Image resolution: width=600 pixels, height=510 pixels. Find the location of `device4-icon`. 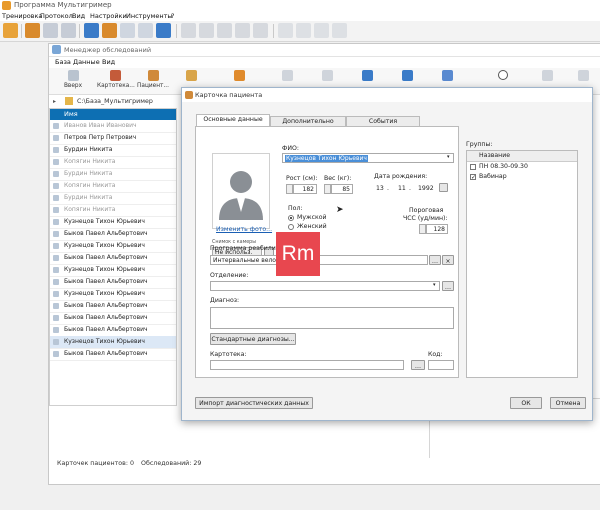

device4-icon is located at coordinates (242, 30).